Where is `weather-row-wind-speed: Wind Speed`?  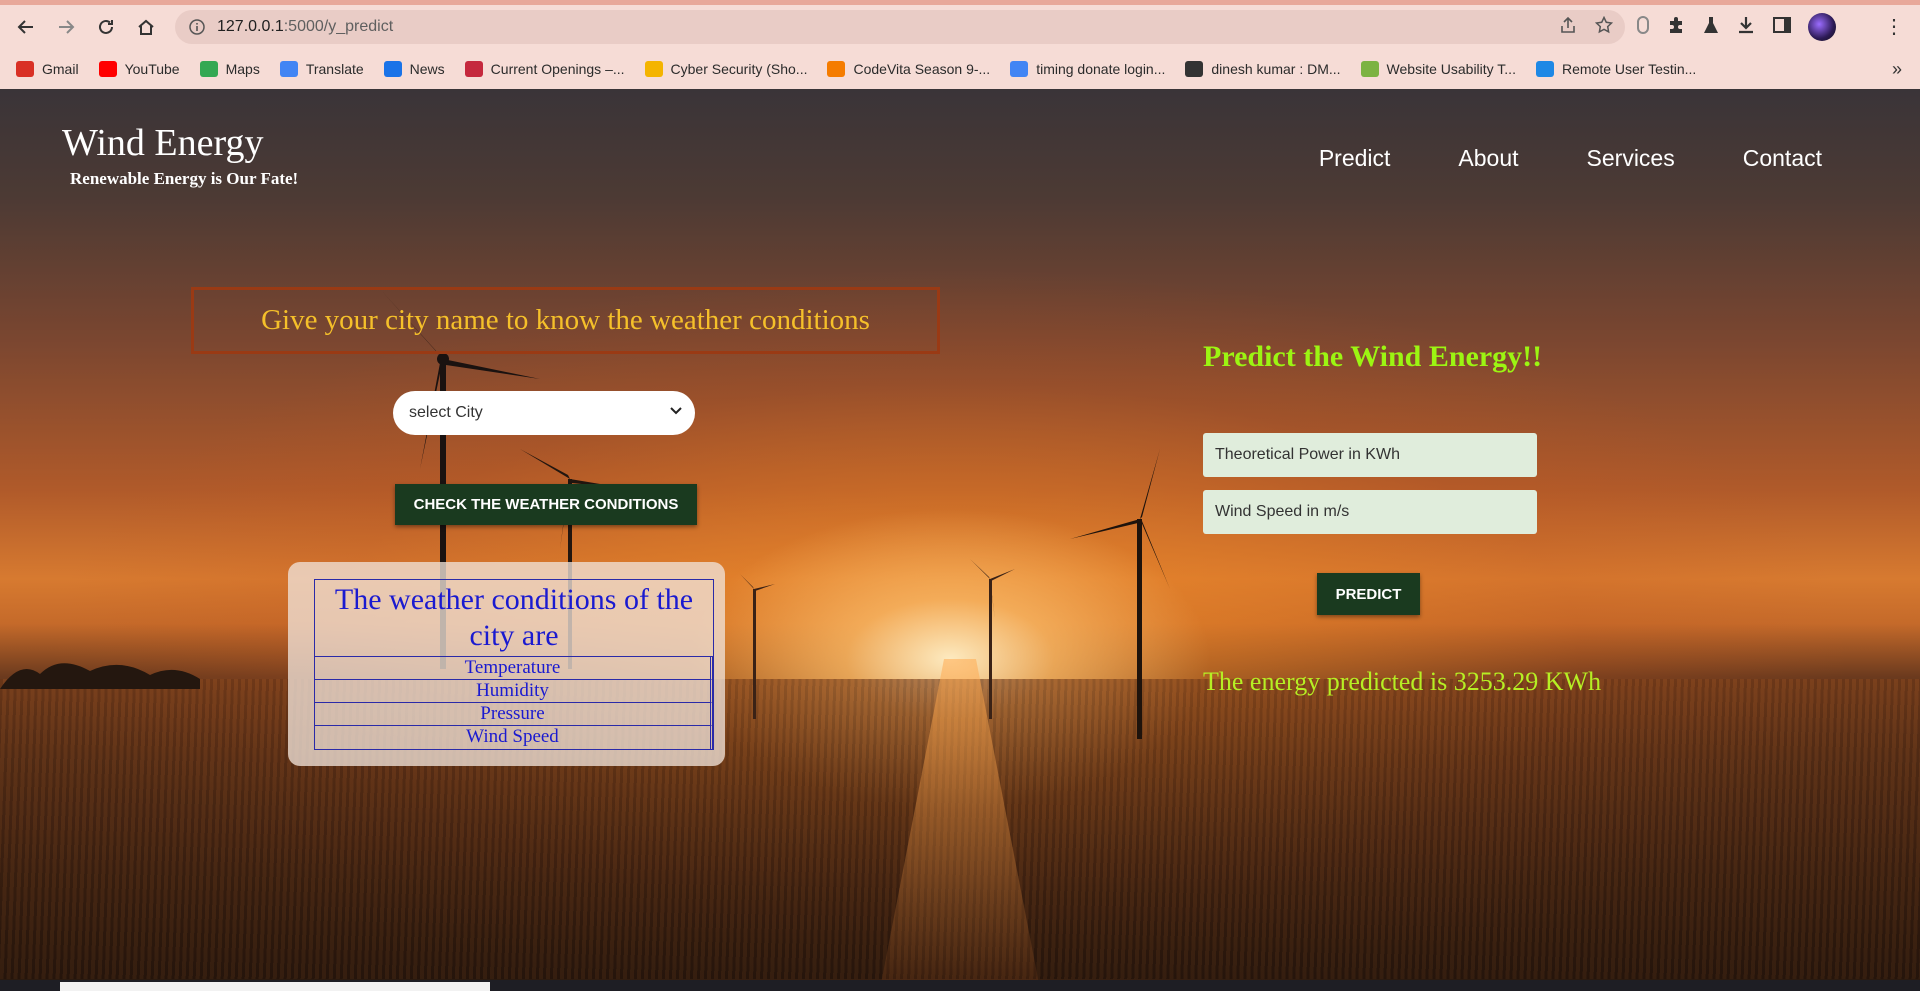 weather-row-wind-speed: Wind Speed is located at coordinates (514, 737).